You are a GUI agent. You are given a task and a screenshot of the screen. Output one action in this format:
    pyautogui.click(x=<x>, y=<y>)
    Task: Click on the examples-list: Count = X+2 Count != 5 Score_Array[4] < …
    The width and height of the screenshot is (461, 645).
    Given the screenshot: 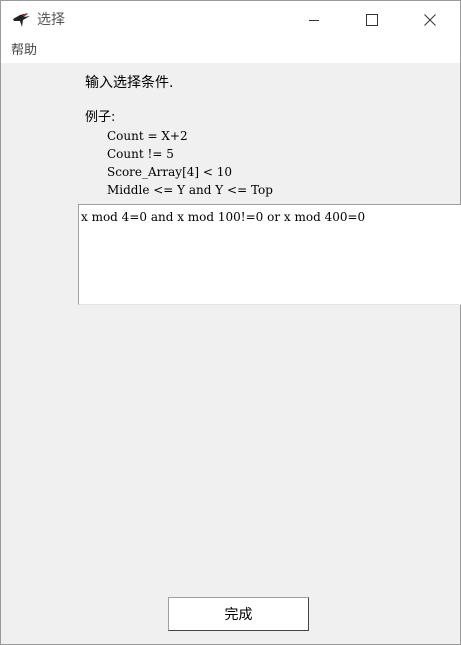 What is the action you would take?
    pyautogui.click(x=190, y=163)
    